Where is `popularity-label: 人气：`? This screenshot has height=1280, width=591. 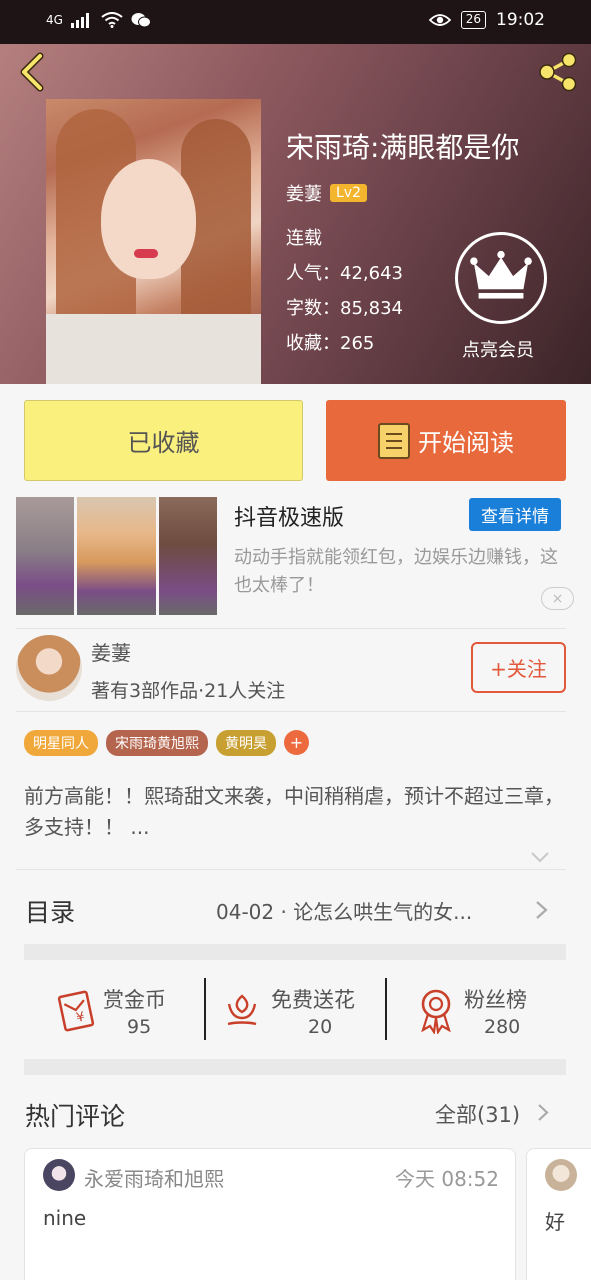 popularity-label: 人气： is located at coordinates (313, 273).